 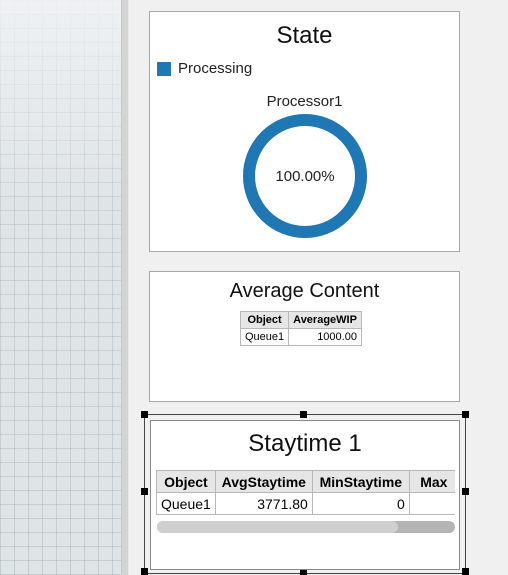 What do you see at coordinates (304, 291) in the screenshot?
I see `panel-title: Average Content` at bounding box center [304, 291].